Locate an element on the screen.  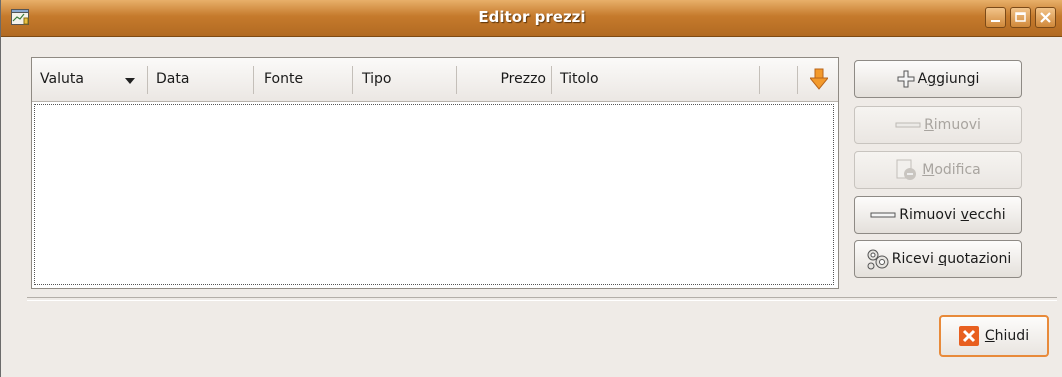
column-label: Fonte is located at coordinates (284, 79).